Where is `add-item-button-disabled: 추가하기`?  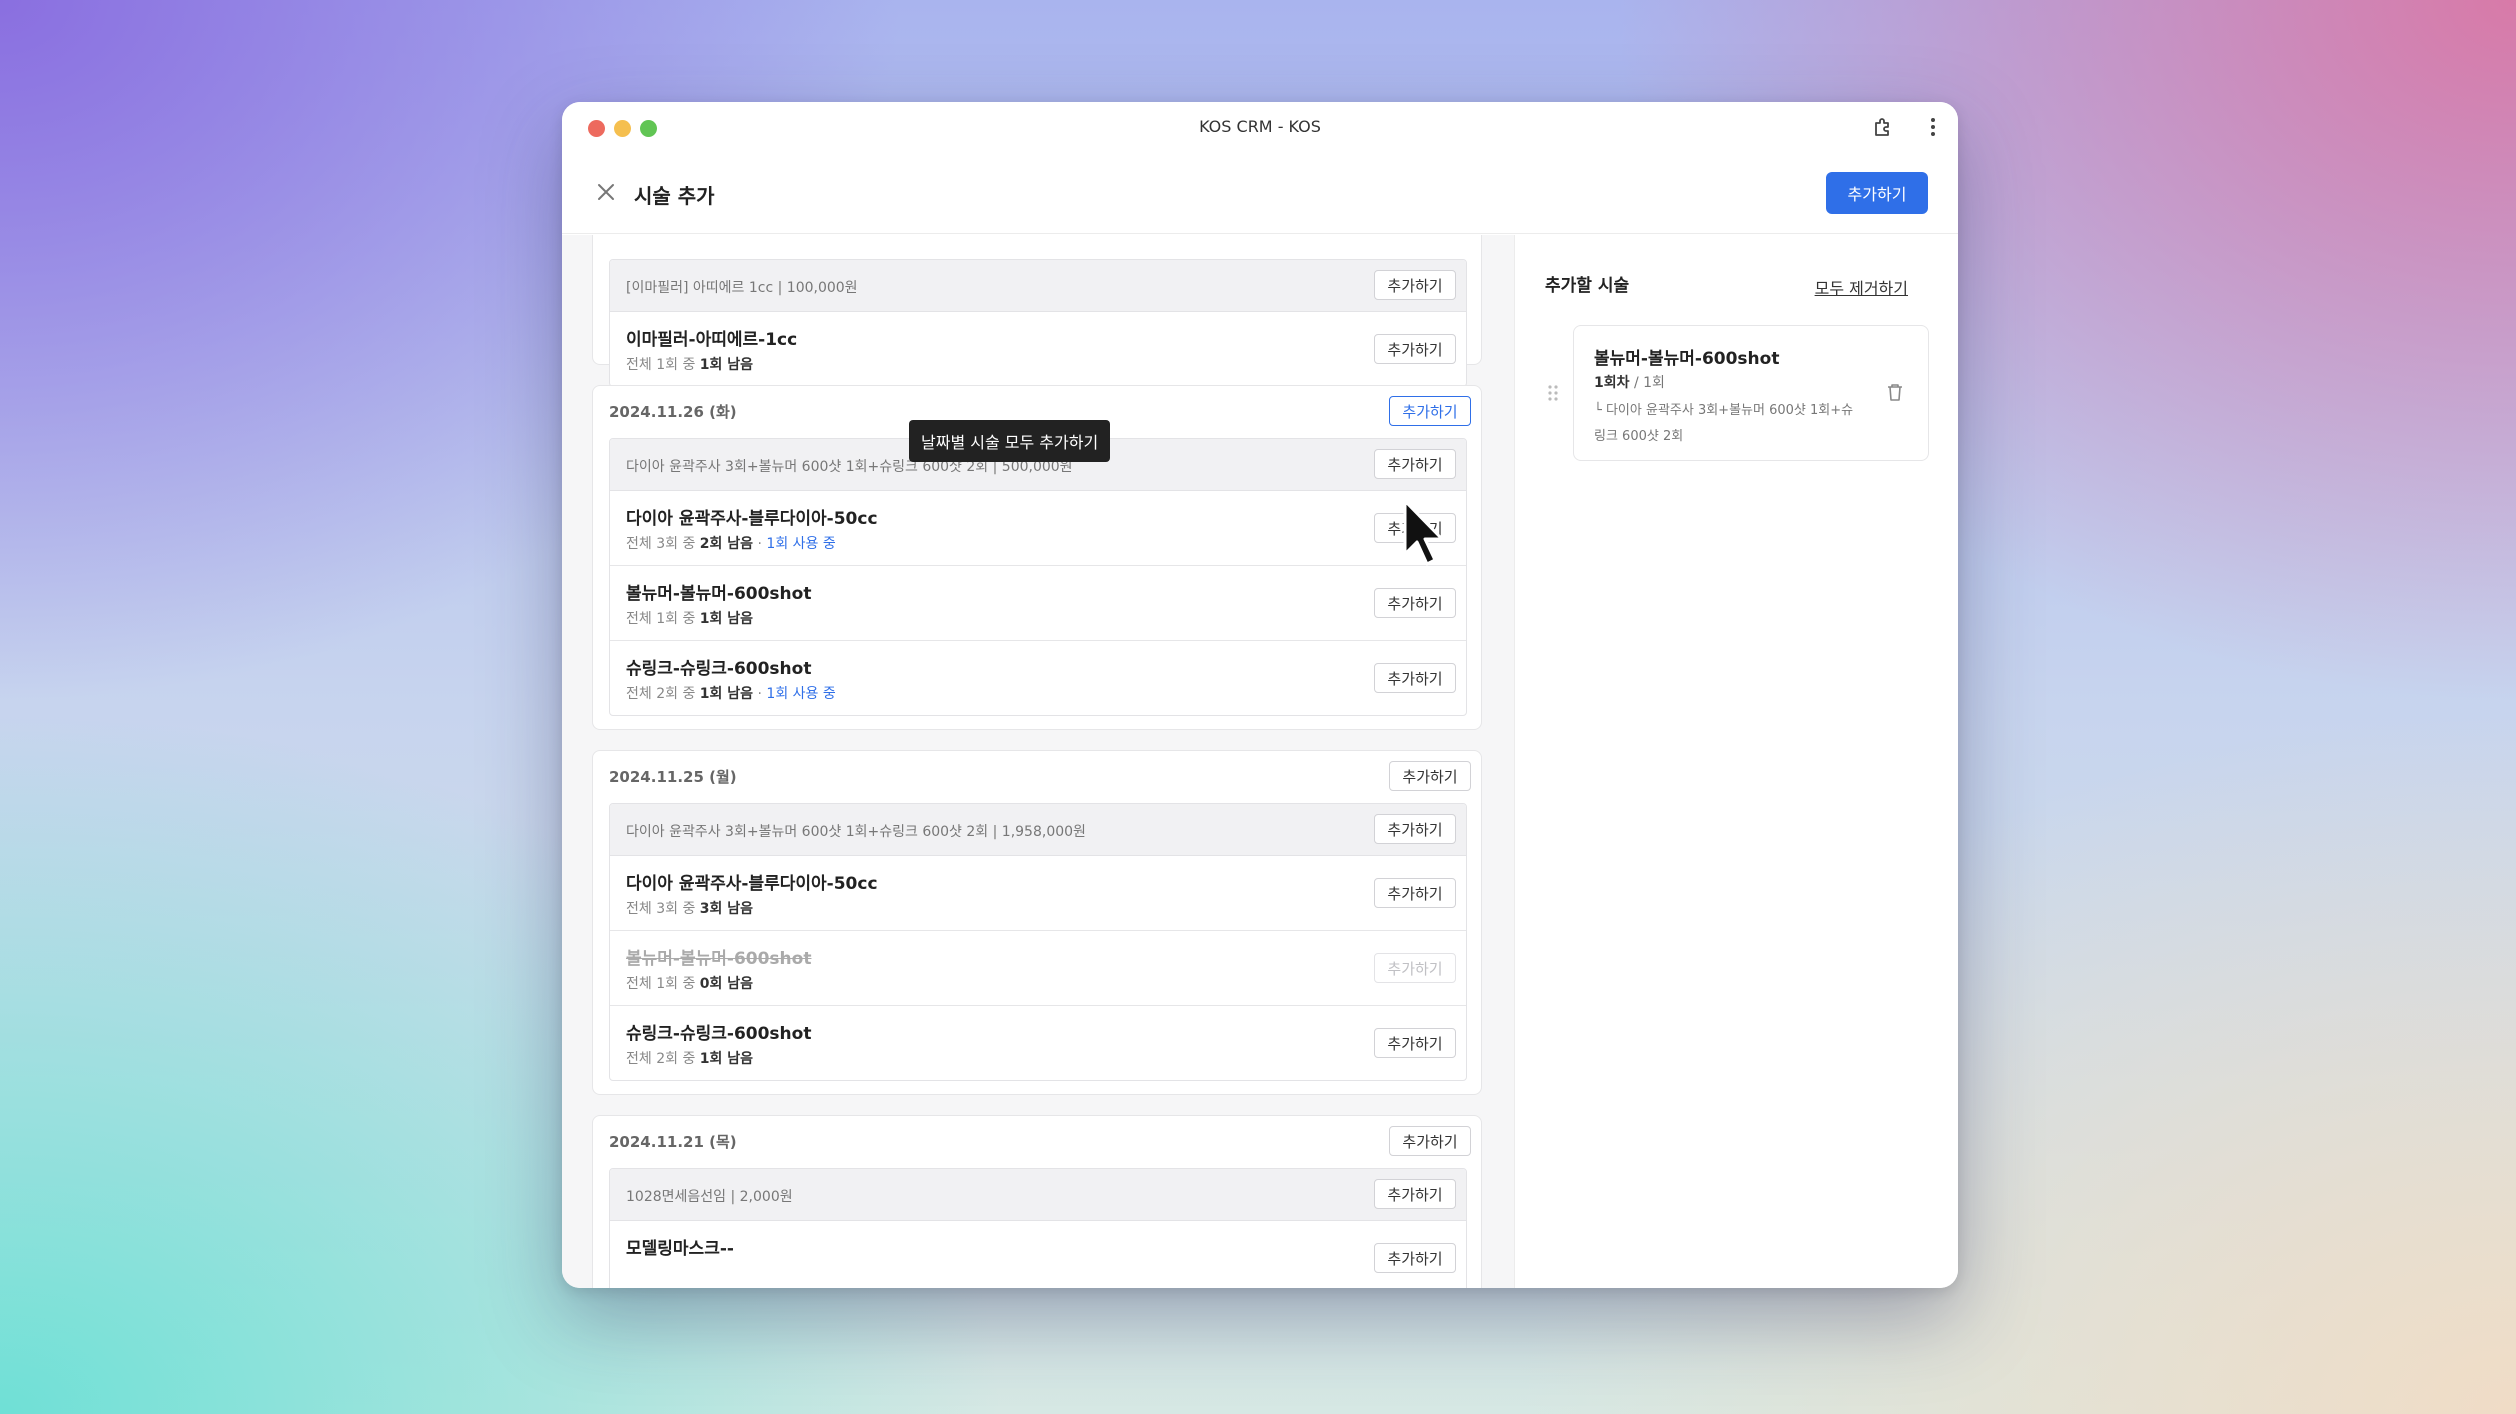
add-item-button-disabled: 추가하기 is located at coordinates (1415, 968).